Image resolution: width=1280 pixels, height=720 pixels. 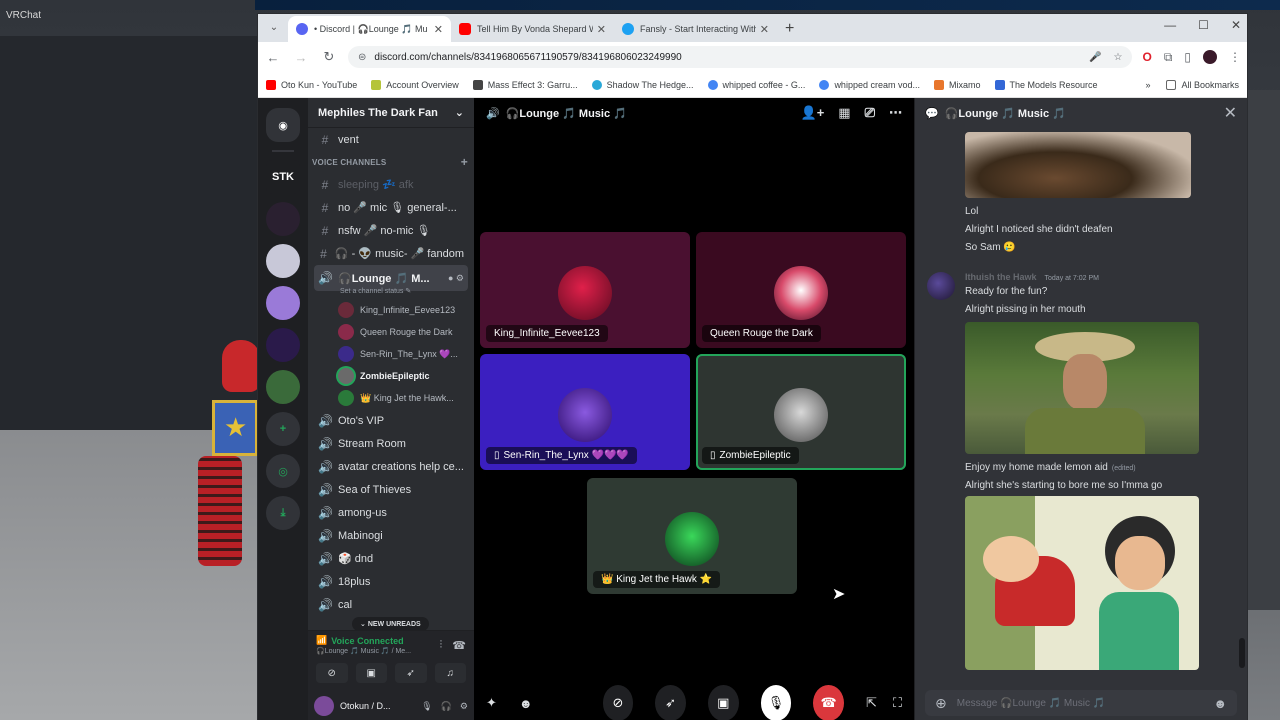 What do you see at coordinates (941, 703) in the screenshot?
I see `add-attachment-icon: ⊕` at bounding box center [941, 703].